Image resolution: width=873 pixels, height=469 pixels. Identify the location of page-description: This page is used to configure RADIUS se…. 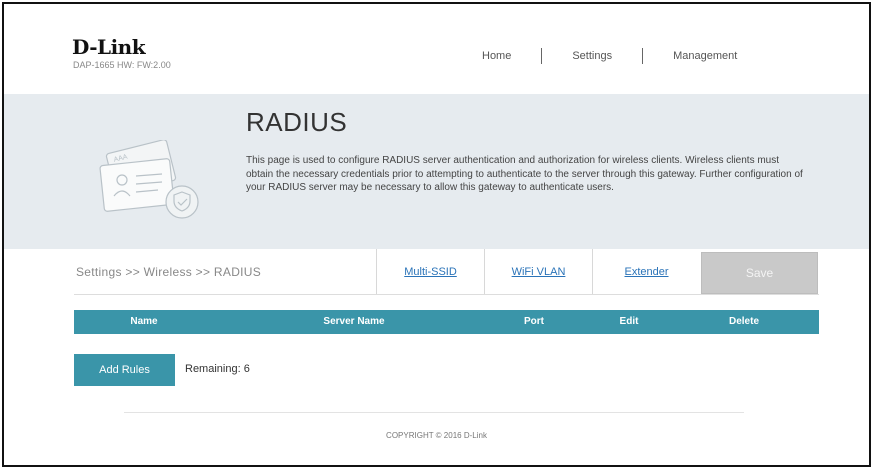
(524, 174).